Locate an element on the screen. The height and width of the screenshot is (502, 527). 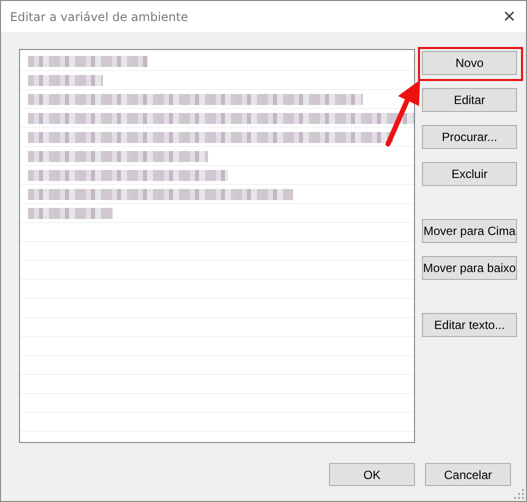
close-icon: ✕ is located at coordinates (509, 16).